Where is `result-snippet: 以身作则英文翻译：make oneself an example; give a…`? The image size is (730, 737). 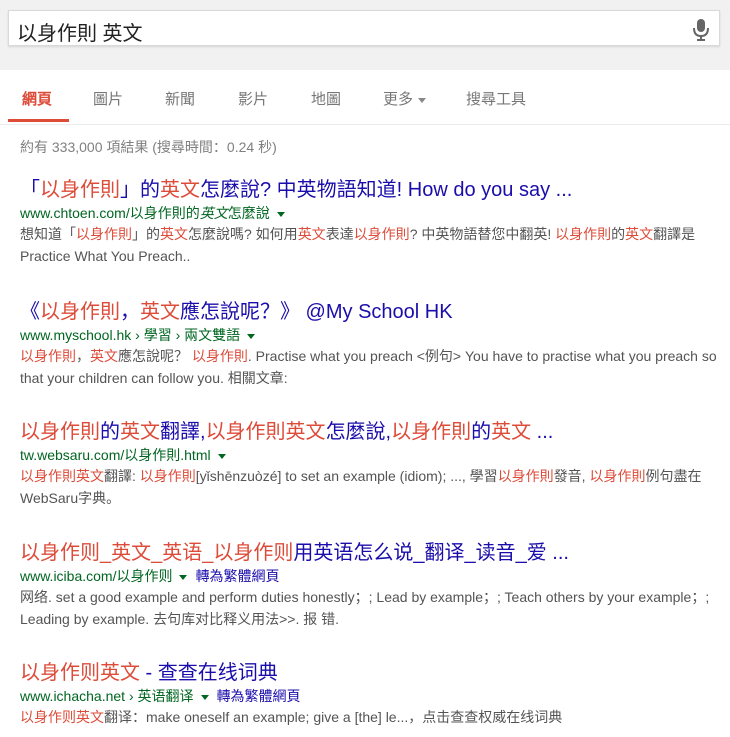
result-snippet: 以身作则英文翻译：make oneself an example; give a… is located at coordinates (372, 717).